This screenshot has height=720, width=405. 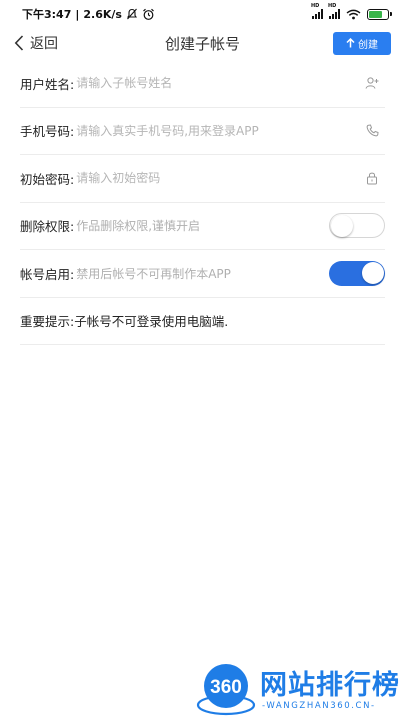 What do you see at coordinates (319, 706) in the screenshot?
I see `watermark-url: -WANGZHAN360.CN-` at bounding box center [319, 706].